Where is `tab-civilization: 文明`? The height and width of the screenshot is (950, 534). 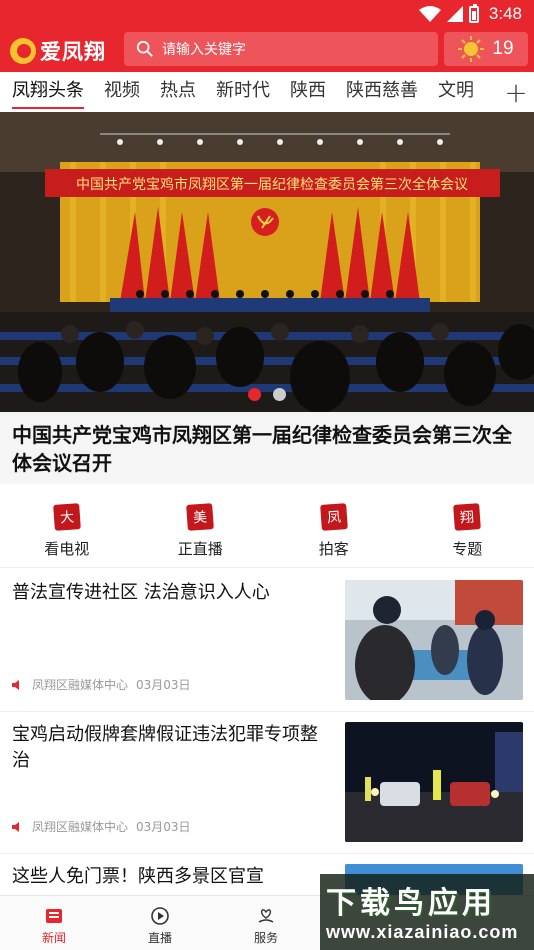 tab-civilization: 文明 is located at coordinates (456, 91).